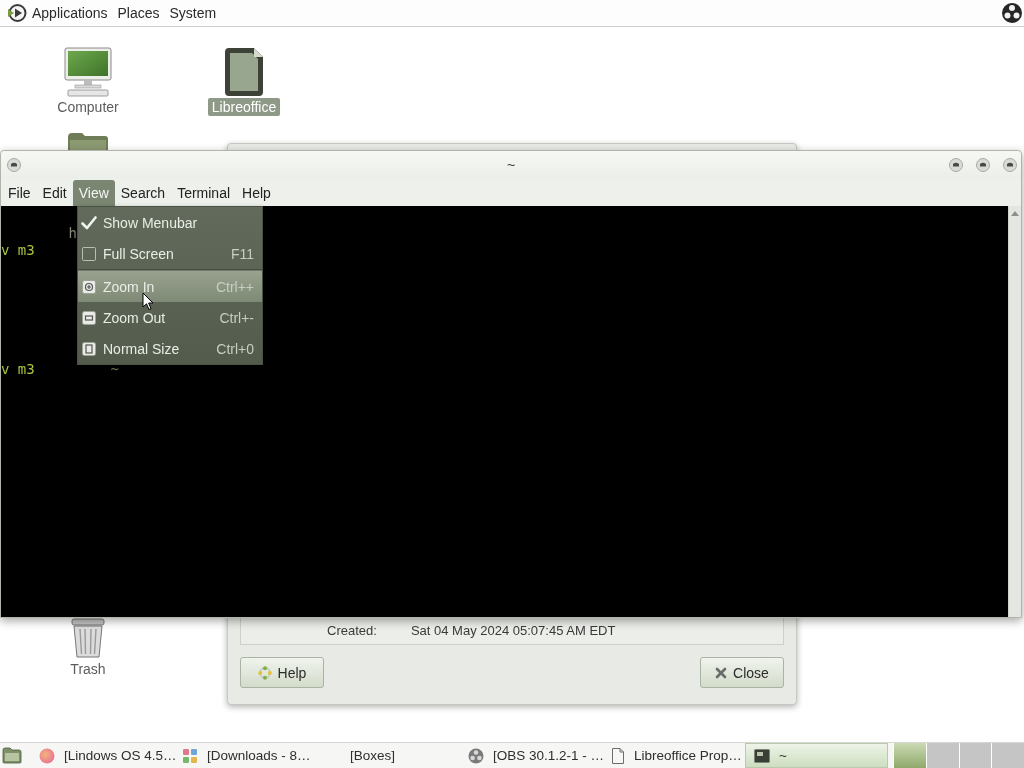 This screenshot has width=1024, height=768. What do you see at coordinates (193, 13) in the screenshot?
I see `panel-menu: System` at bounding box center [193, 13].